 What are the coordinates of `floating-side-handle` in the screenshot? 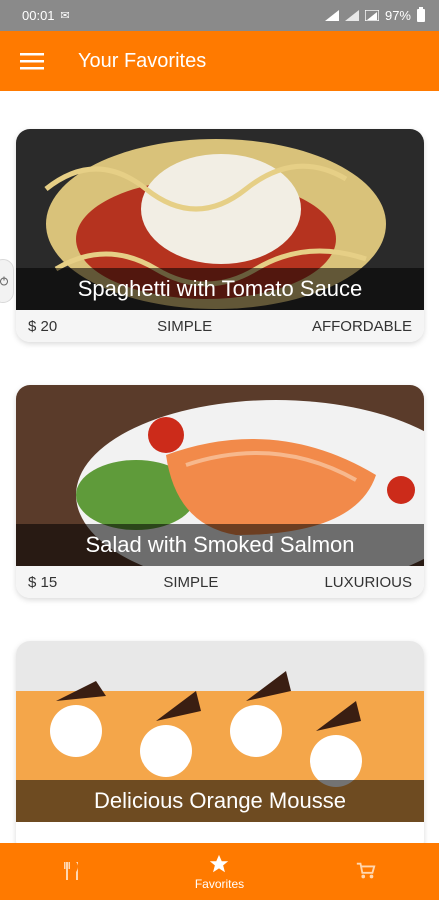 It's located at (7, 281).